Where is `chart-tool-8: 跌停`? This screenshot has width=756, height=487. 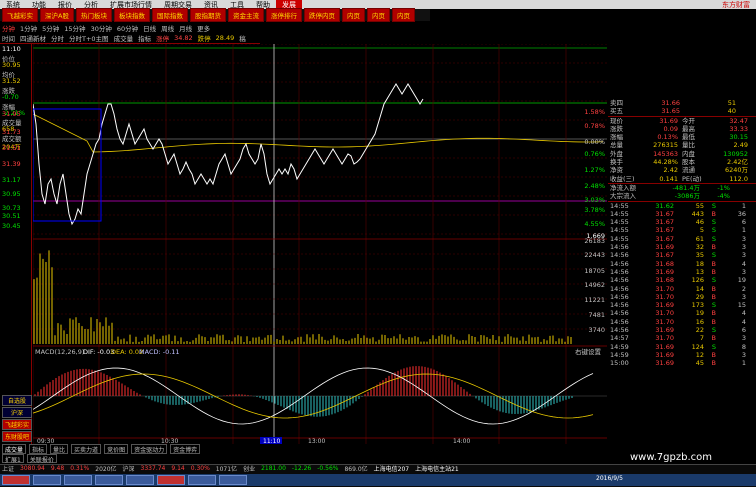 chart-tool-8: 跌停 is located at coordinates (204, 38).